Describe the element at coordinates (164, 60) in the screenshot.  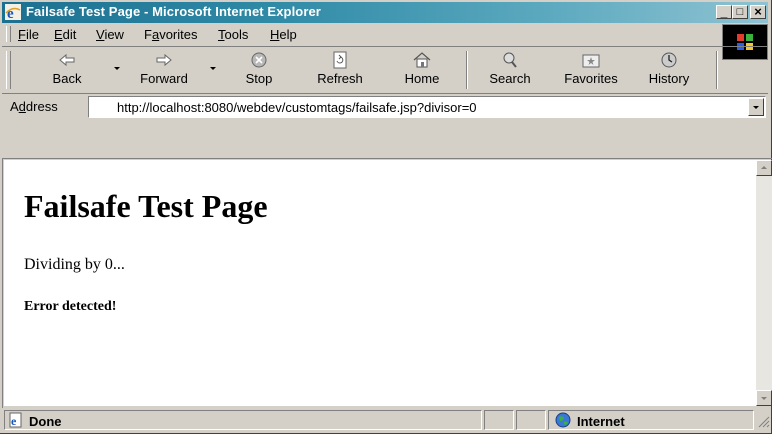
I see `forward-arrow-icon` at that location.